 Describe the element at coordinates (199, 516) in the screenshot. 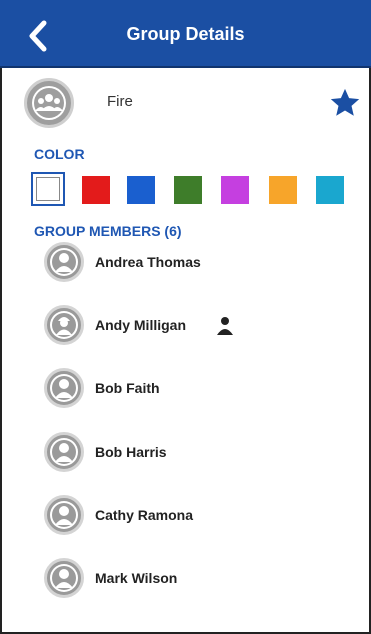

I see `member-item: Cathy Ramona` at that location.